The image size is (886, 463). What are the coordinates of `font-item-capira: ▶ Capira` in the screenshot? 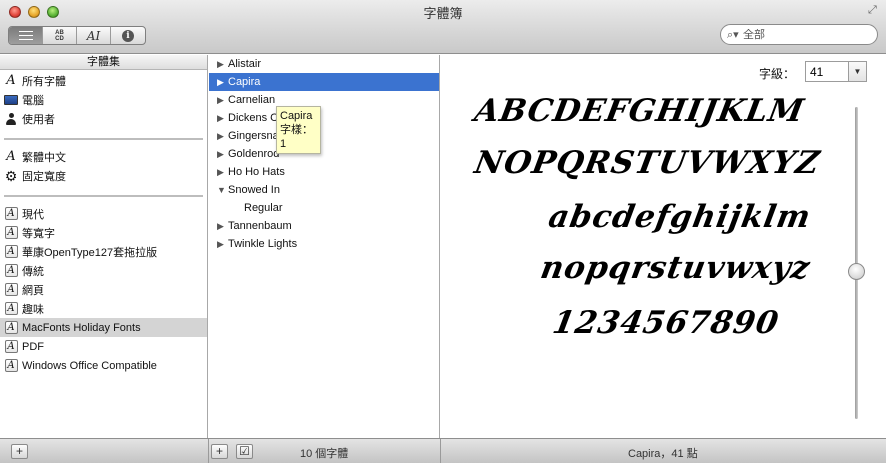 It's located at (324, 82).